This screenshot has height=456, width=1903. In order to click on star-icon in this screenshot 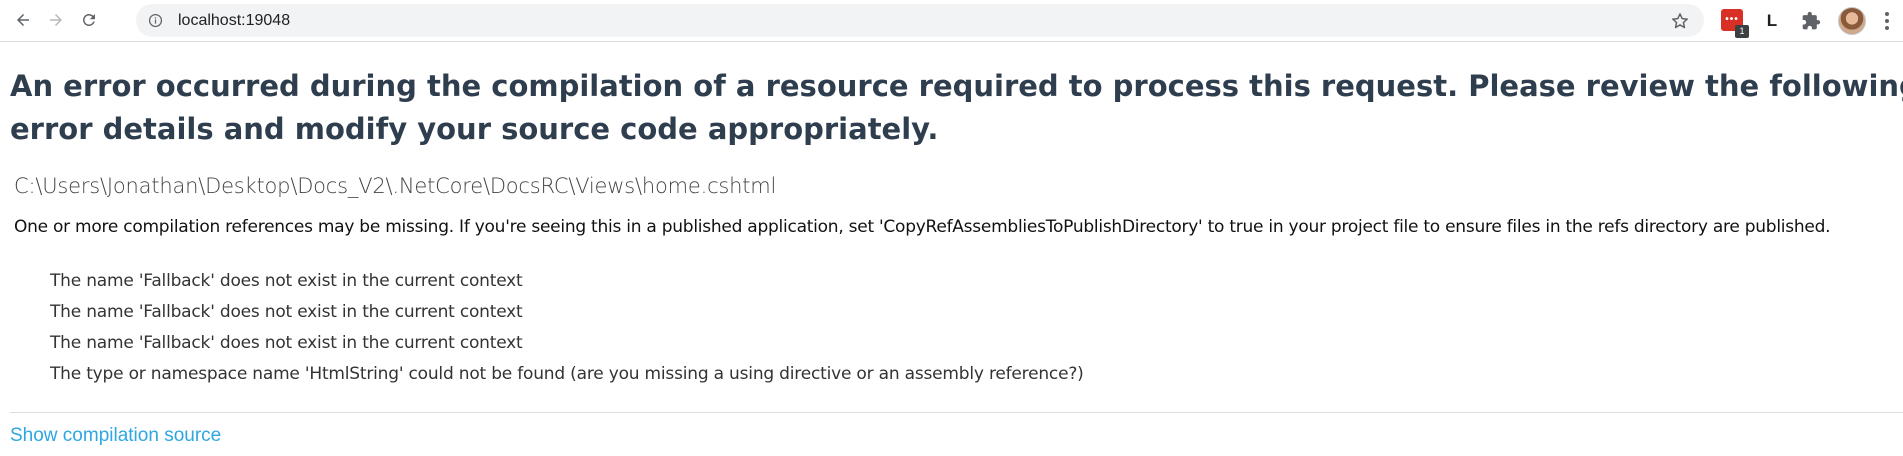, I will do `click(1680, 21)`.